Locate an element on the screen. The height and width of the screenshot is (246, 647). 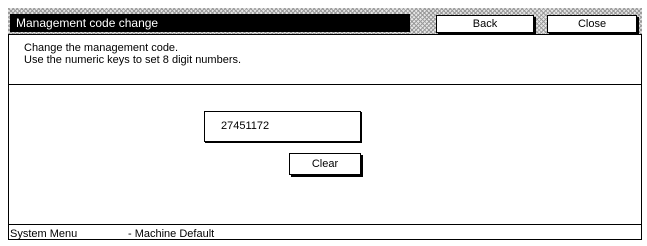
breadcrumb-machine-default: - Machine Default is located at coordinates (171, 234).